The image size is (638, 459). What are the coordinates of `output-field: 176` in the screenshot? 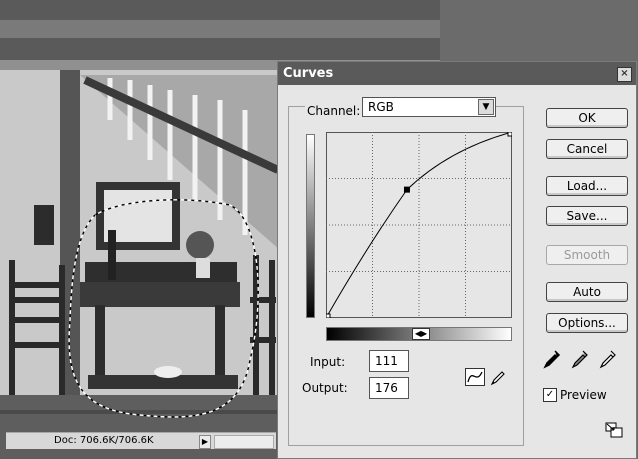 It's located at (389, 388).